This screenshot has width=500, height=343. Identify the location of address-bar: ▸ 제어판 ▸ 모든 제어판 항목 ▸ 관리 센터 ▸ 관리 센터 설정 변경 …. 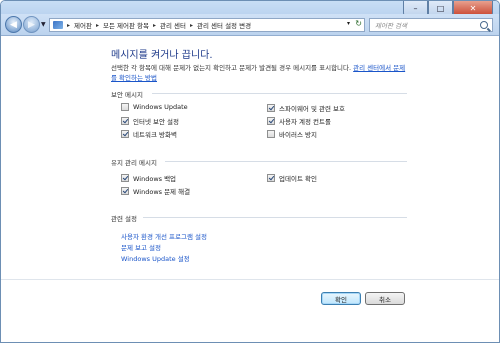
(207, 25).